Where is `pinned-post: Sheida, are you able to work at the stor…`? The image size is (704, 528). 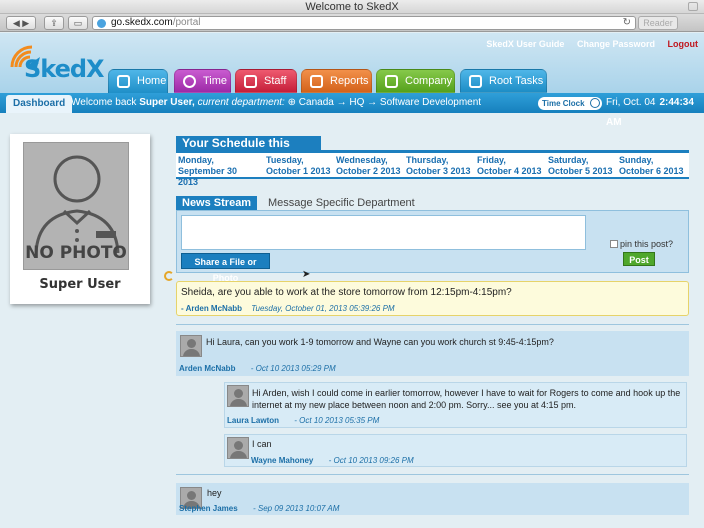
pinned-post: Sheida, are you able to work at the stor… is located at coordinates (432, 298).